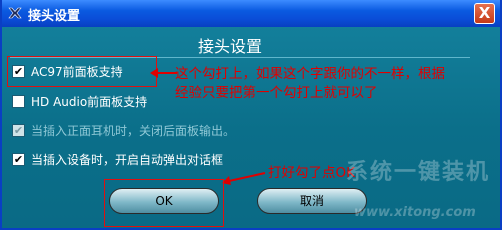 The height and width of the screenshot is (240, 502). Describe the element at coordinates (89, 101) in the screenshot. I see `option-hd-audio-label: HD Audio前面板支持` at that location.